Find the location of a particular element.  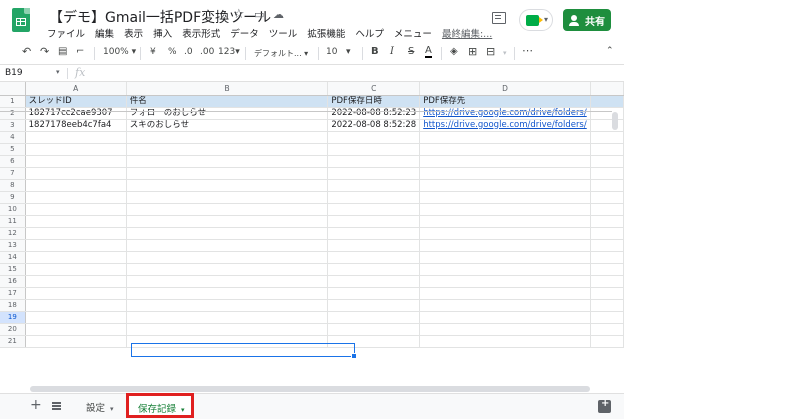

currency-format-button: ¥ is located at coordinates (153, 52).